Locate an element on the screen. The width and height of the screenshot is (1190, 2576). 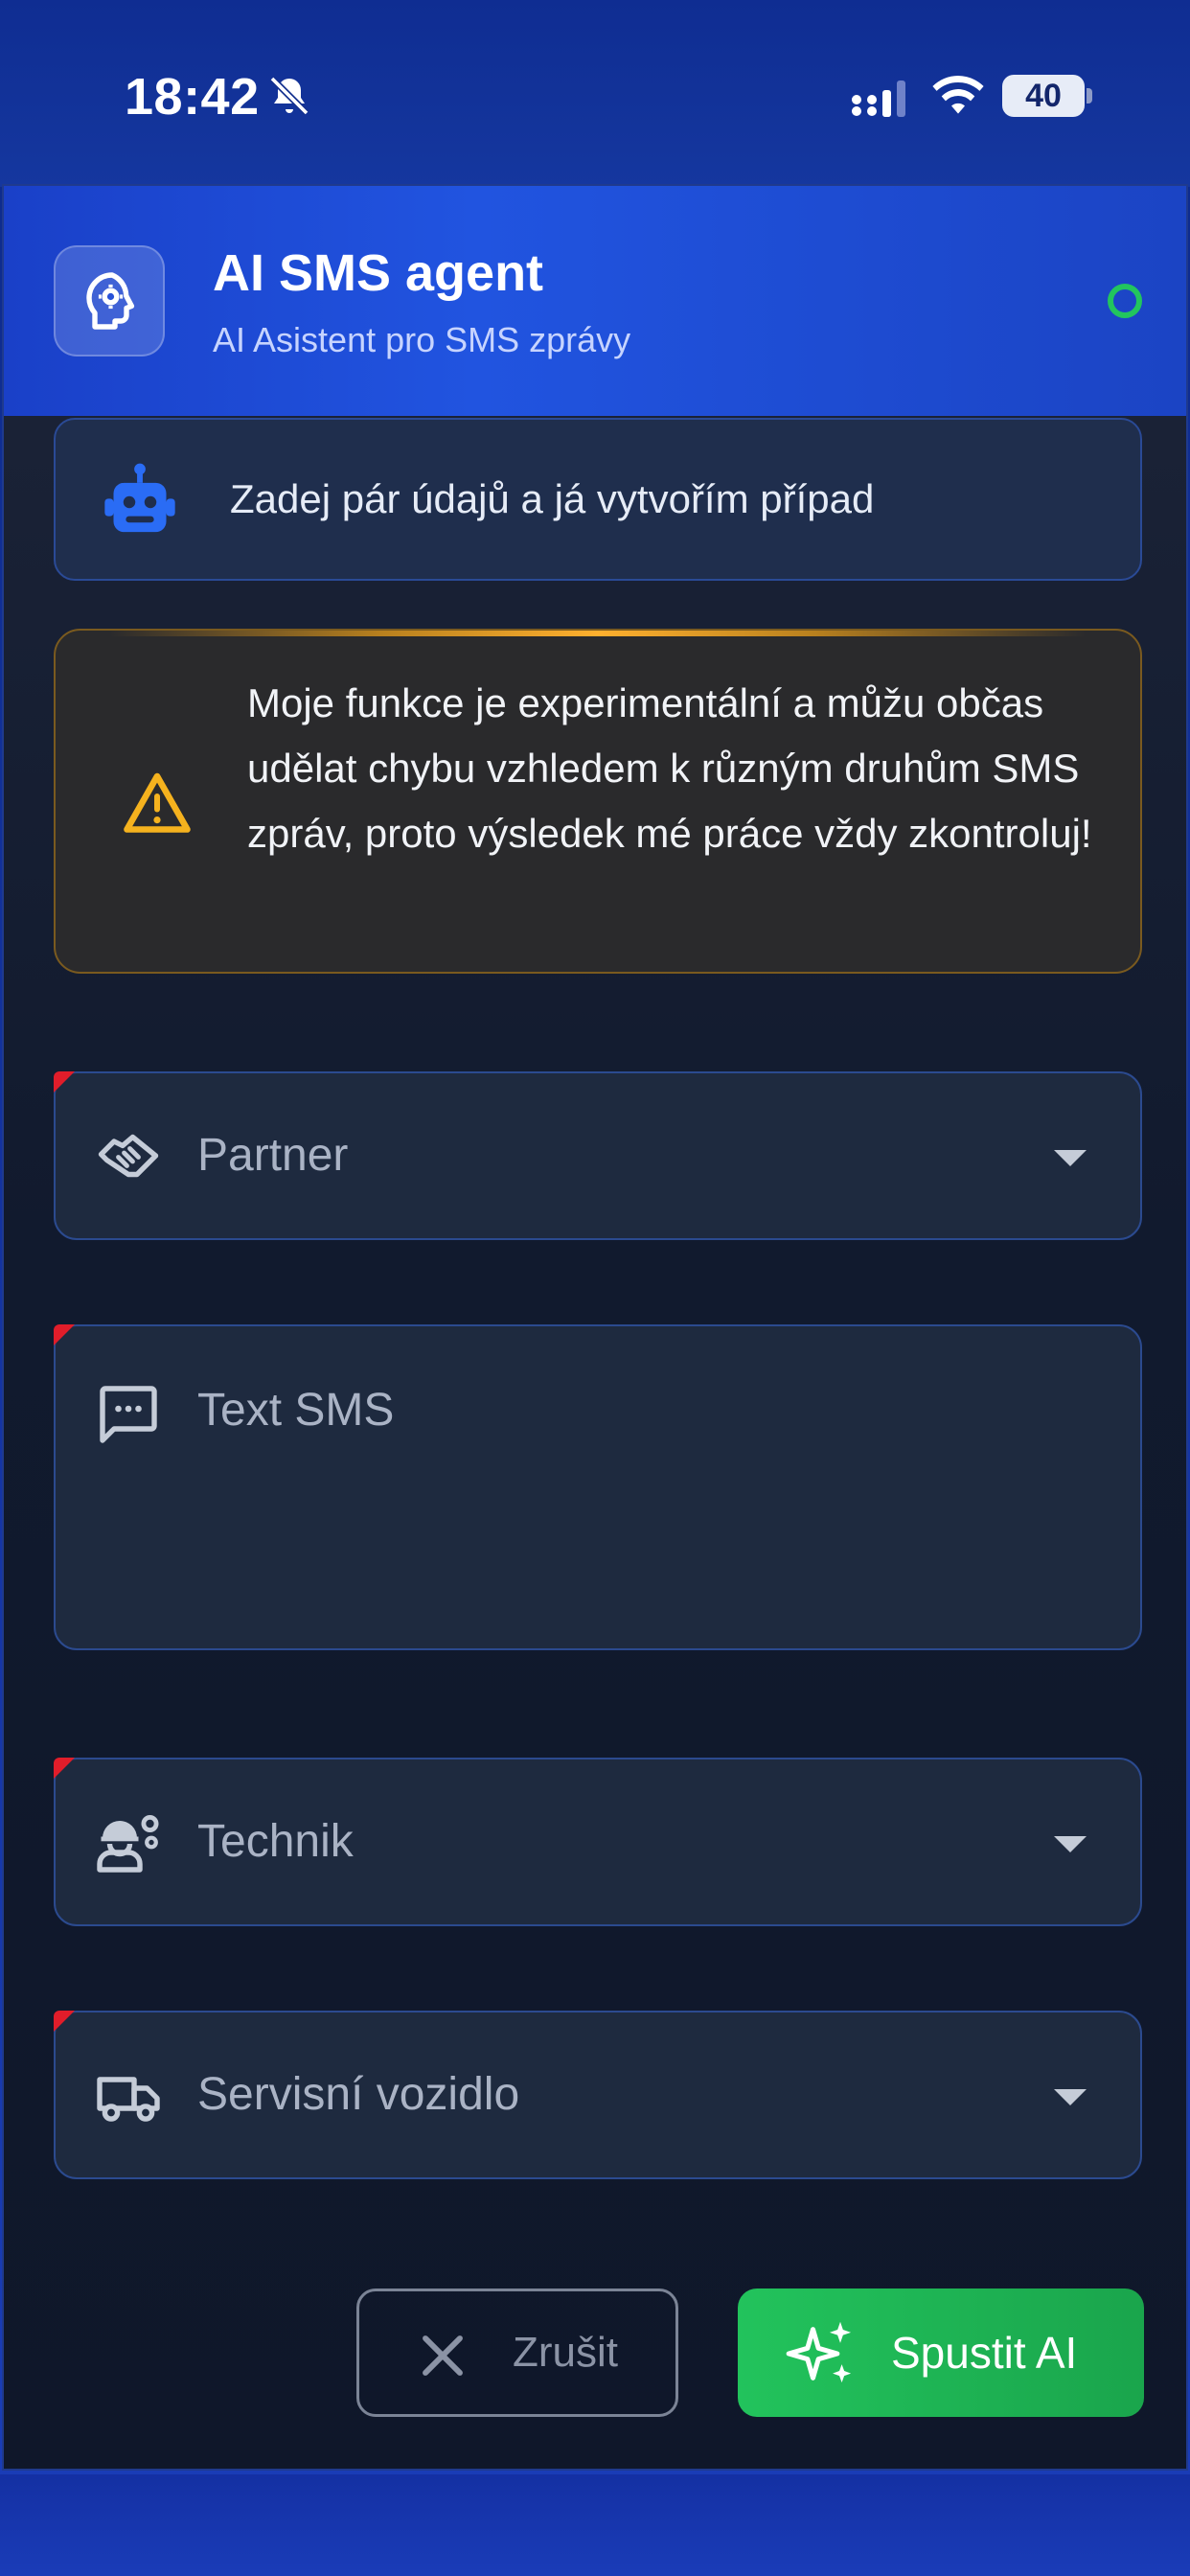
signal-icon is located at coordinates (879, 98).